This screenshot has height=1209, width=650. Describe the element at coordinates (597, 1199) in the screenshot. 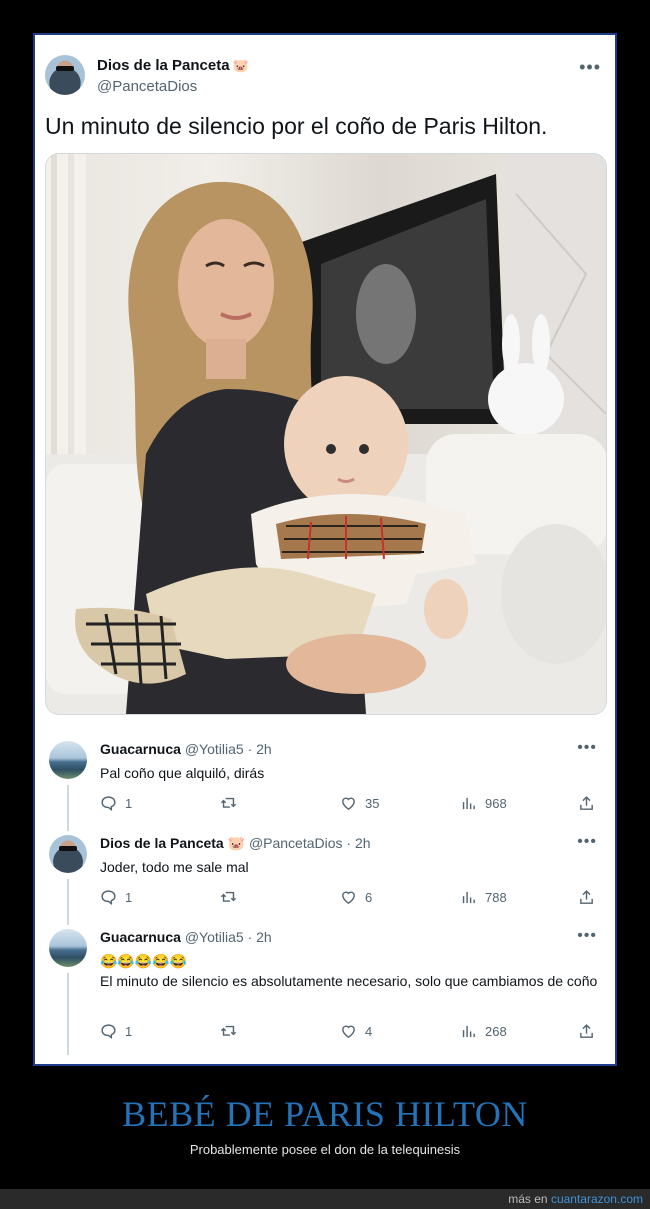

I see `footer-link: cuantarazon.com` at that location.